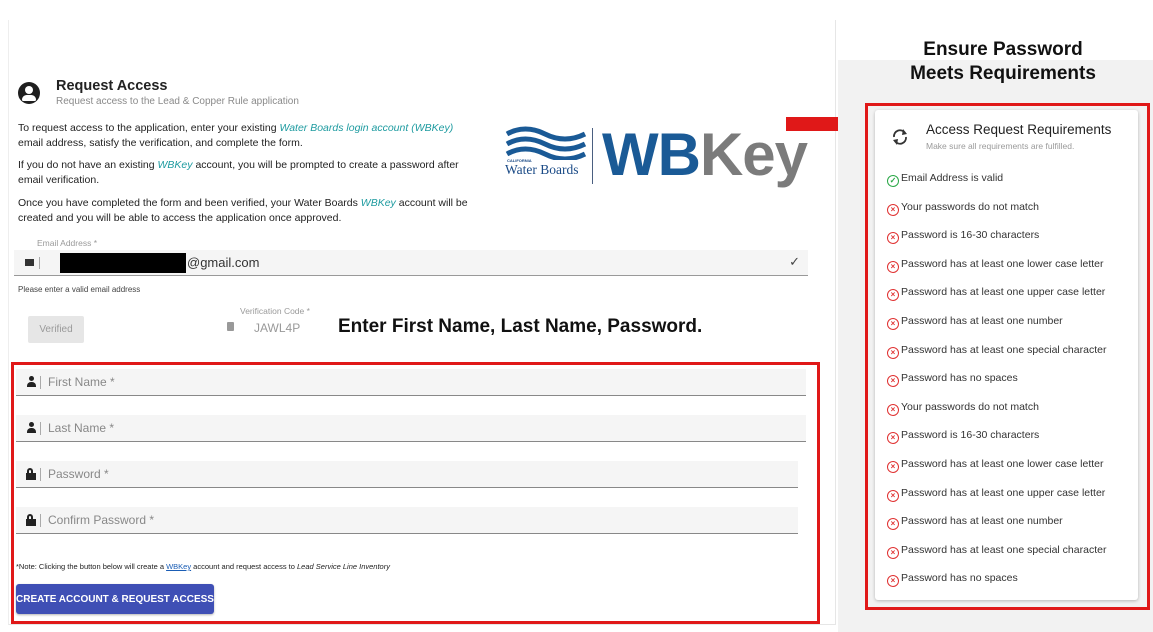  What do you see at coordinates (546, 143) in the screenshot?
I see `water-waves-icon` at bounding box center [546, 143].